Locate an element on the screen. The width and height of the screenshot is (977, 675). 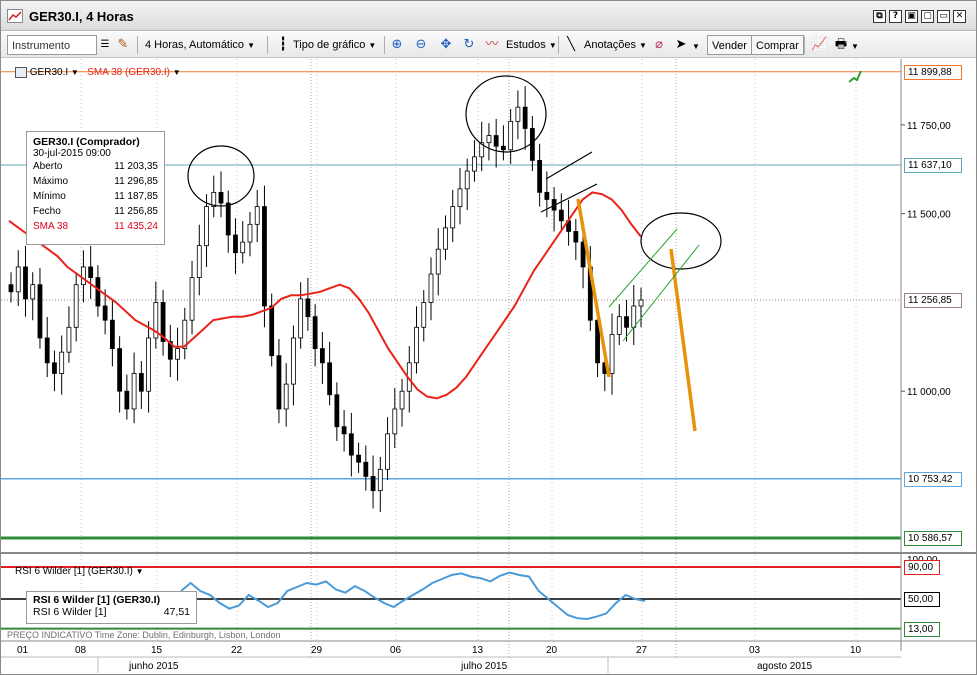
annotations-dropdown: Anotações ▼ is located at coordinates (615, 45).